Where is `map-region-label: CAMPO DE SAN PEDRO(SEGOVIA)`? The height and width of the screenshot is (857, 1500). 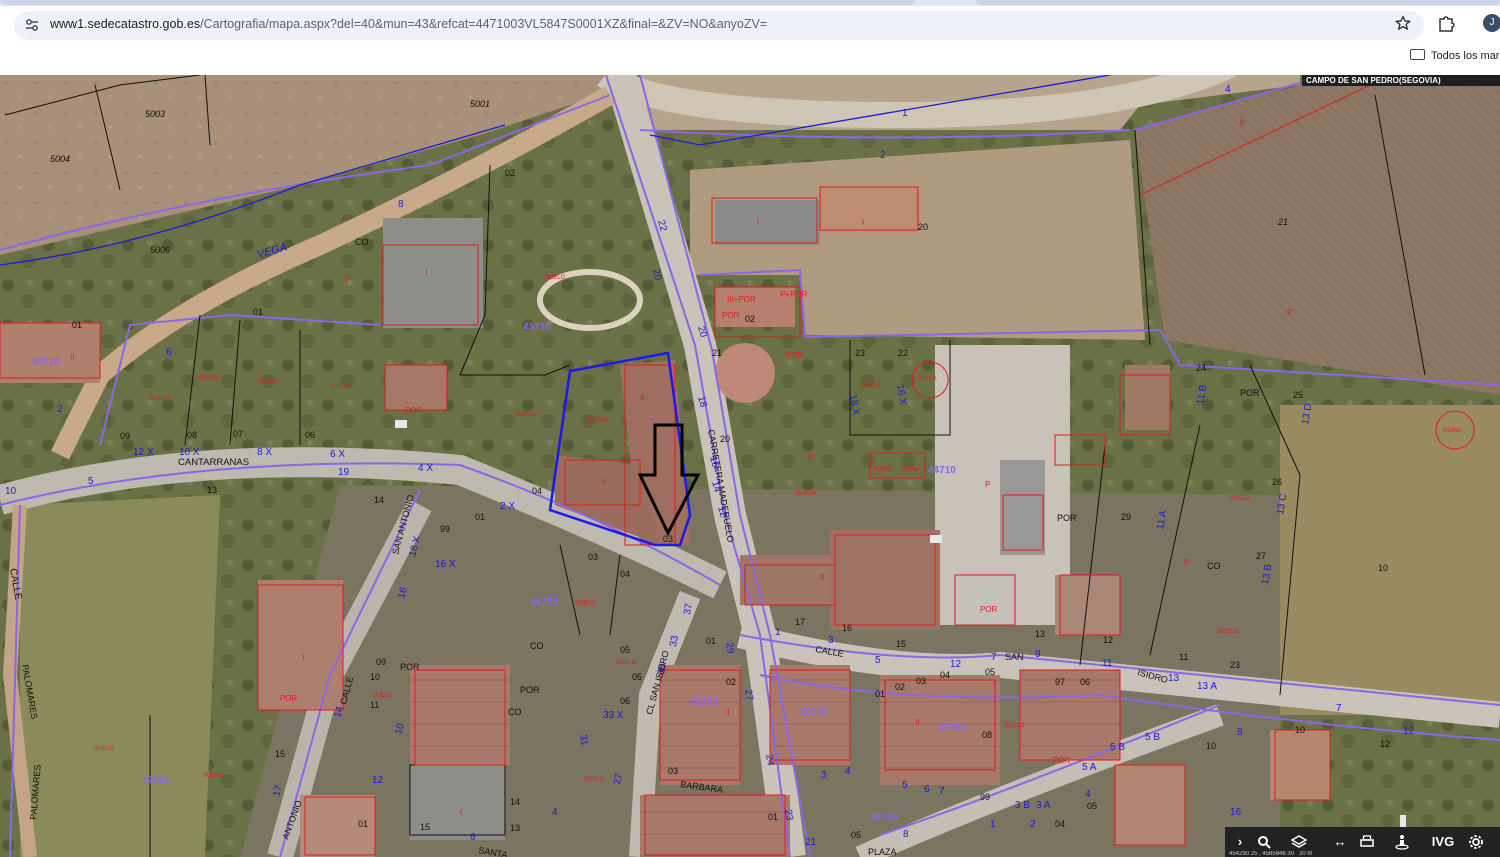 map-region-label: CAMPO DE SAN PEDRO(SEGOVIA) is located at coordinates (1401, 80).